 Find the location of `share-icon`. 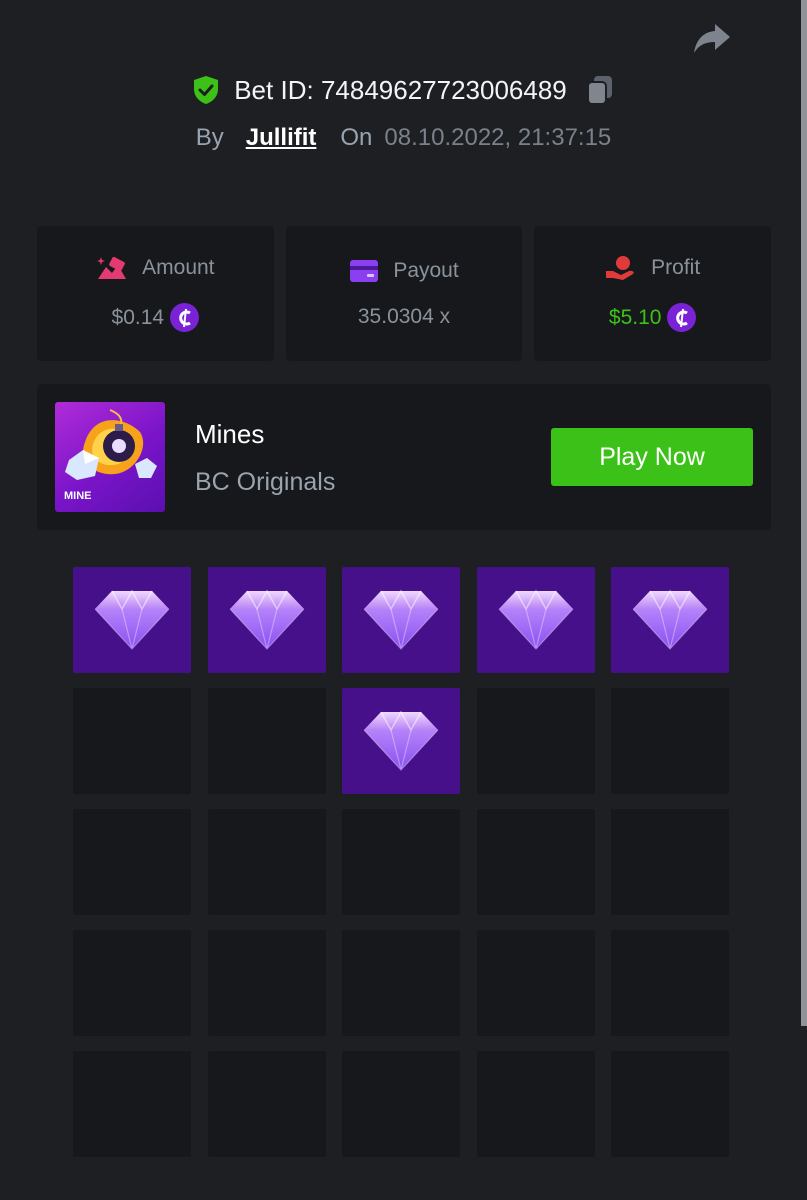

share-icon is located at coordinates (712, 38).